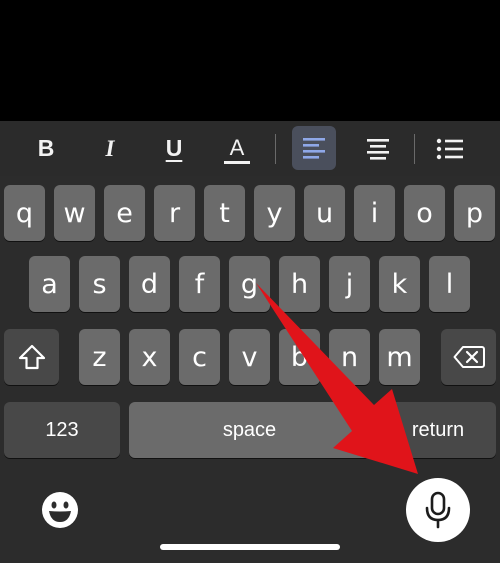  I want to click on key-label: m, so click(399, 357).